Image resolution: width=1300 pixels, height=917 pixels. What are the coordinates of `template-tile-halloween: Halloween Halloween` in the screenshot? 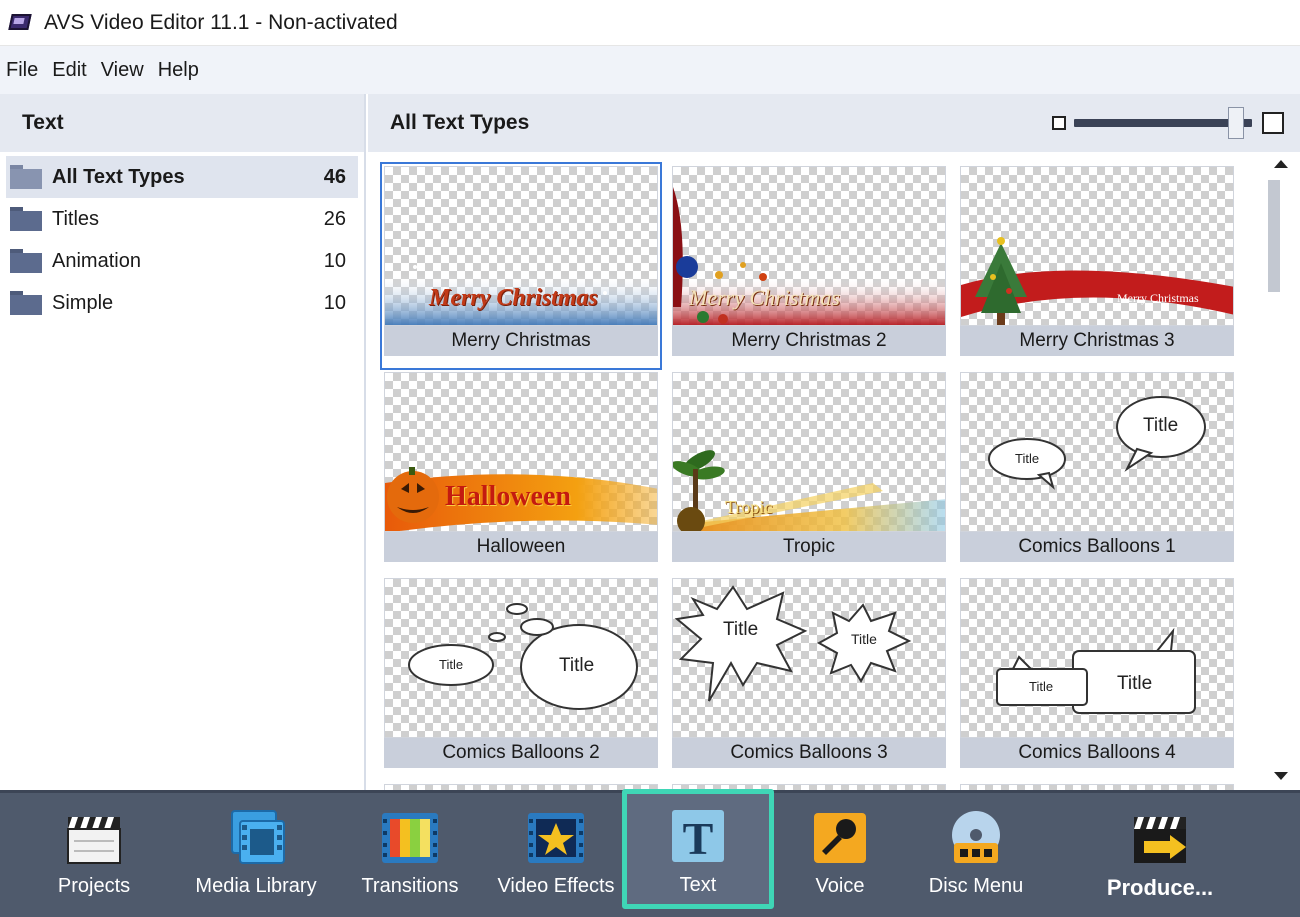 It's located at (521, 472).